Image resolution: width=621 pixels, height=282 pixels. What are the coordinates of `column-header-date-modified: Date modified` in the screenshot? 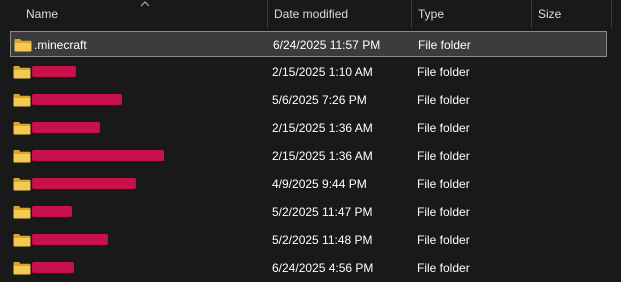 It's located at (339, 14).